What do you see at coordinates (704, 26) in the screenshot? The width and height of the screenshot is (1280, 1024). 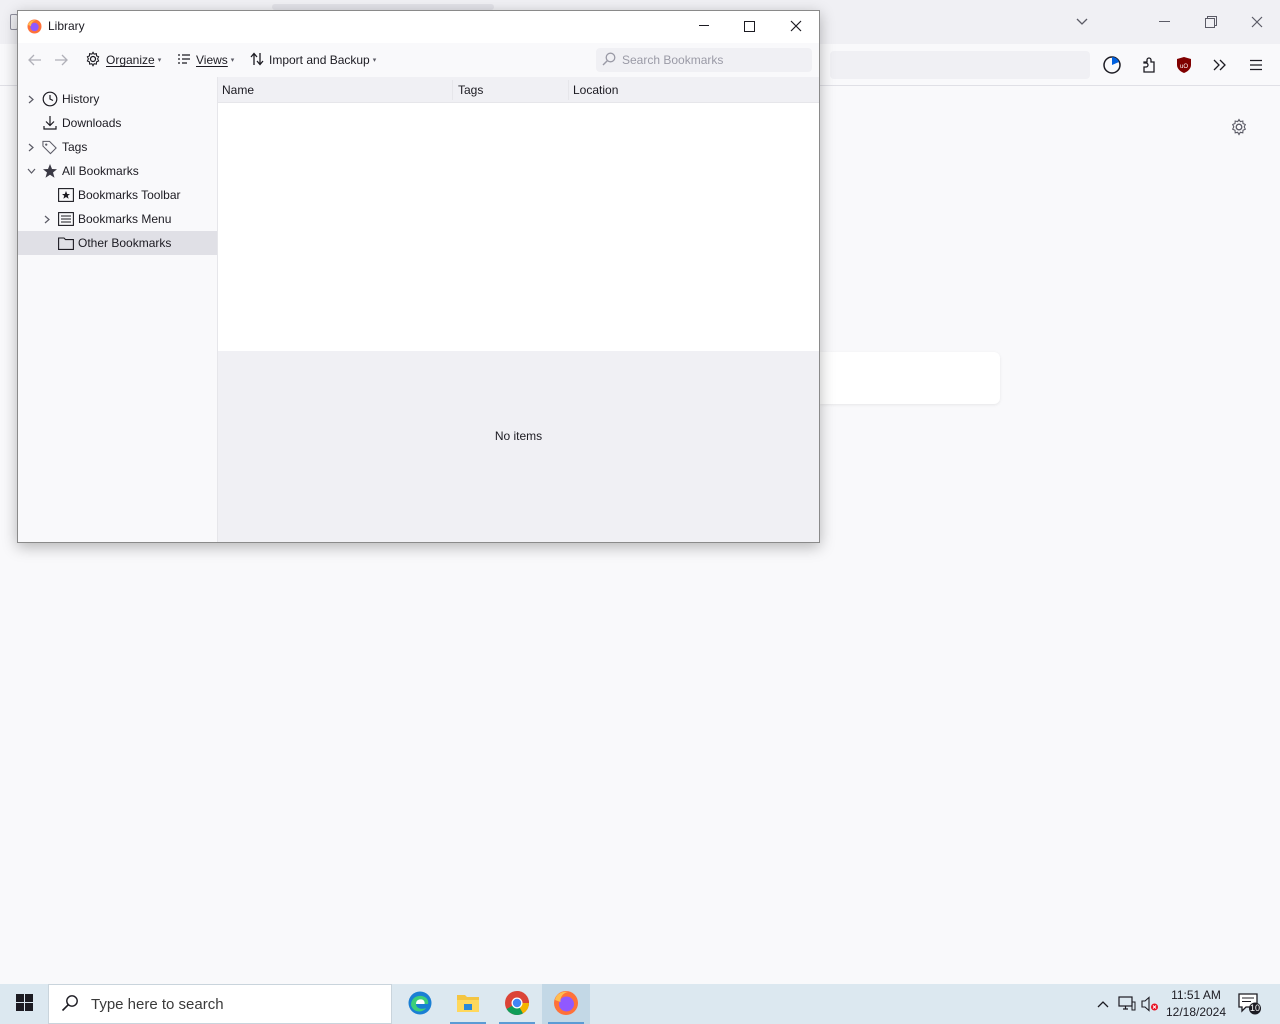 I see `library-minimize-button` at bounding box center [704, 26].